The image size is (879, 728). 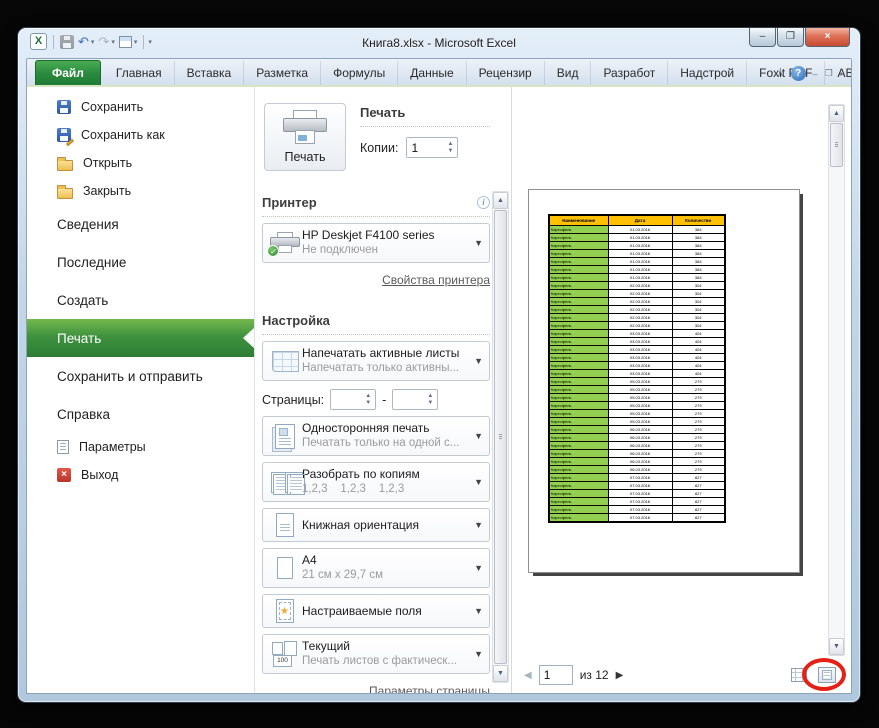 What do you see at coordinates (829, 73) in the screenshot?
I see `workbook-restore-icon: ❐` at bounding box center [829, 73].